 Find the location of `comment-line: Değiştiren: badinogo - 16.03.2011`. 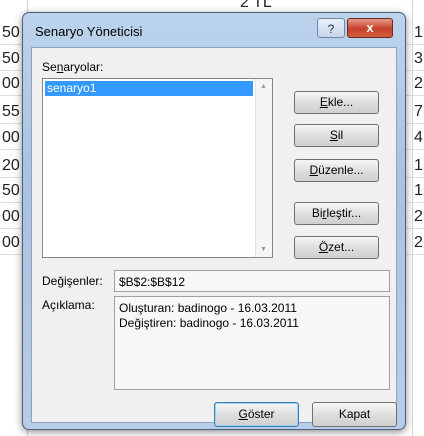

comment-line: Değiştiren: badinogo - 16.03.2011 is located at coordinates (209, 323).